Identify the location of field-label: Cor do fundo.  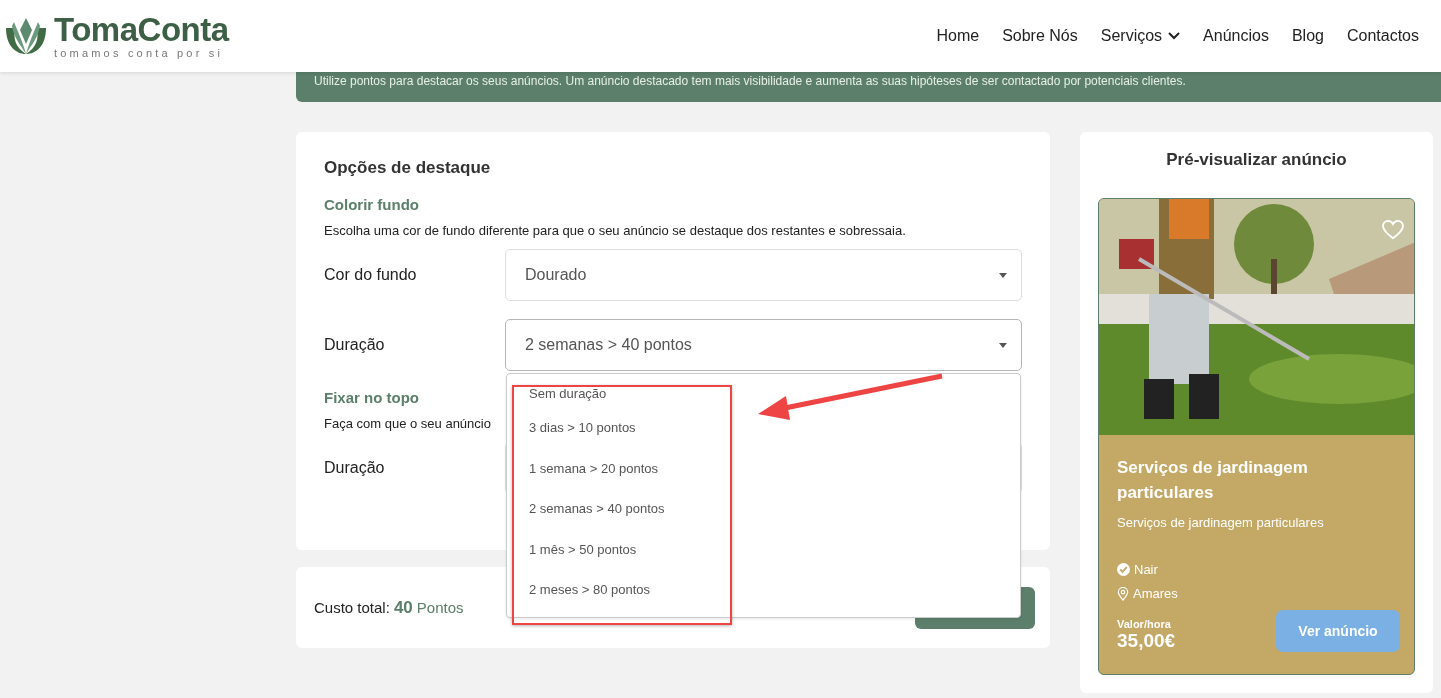
(371, 275).